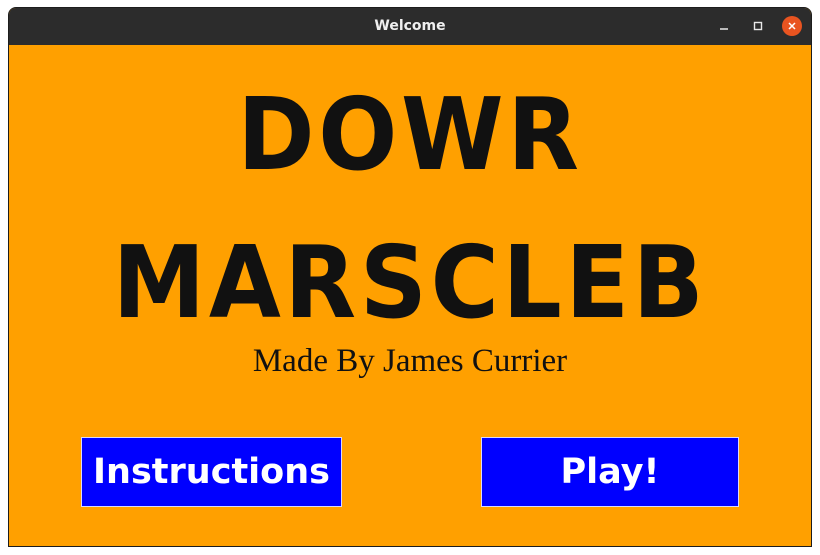 The height and width of the screenshot is (555, 820). Describe the element at coordinates (610, 472) in the screenshot. I see `play-button: Play!` at that location.